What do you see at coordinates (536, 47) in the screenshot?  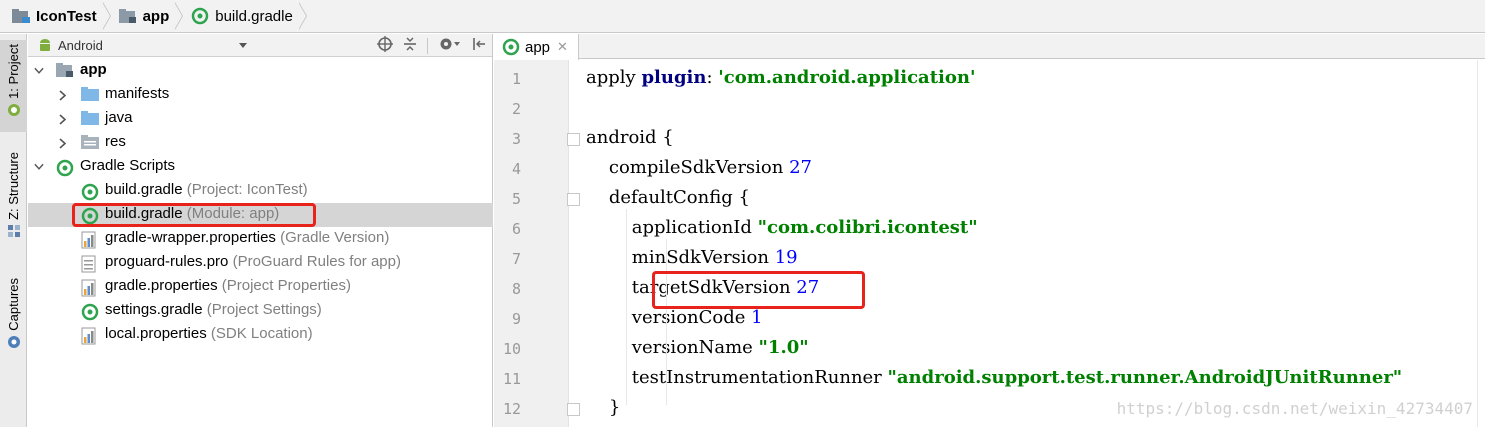 I see `editor-tab-app: app ✕` at bounding box center [536, 47].